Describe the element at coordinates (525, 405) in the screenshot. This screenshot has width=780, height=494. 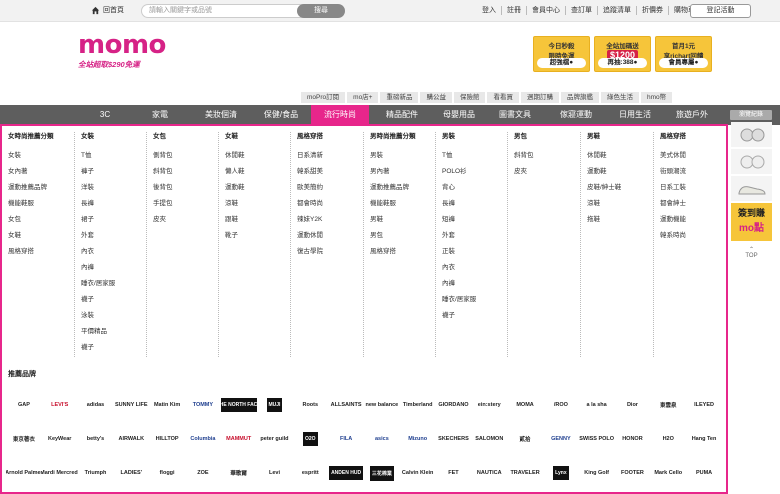
I see `brand-logo: MOMA` at that location.